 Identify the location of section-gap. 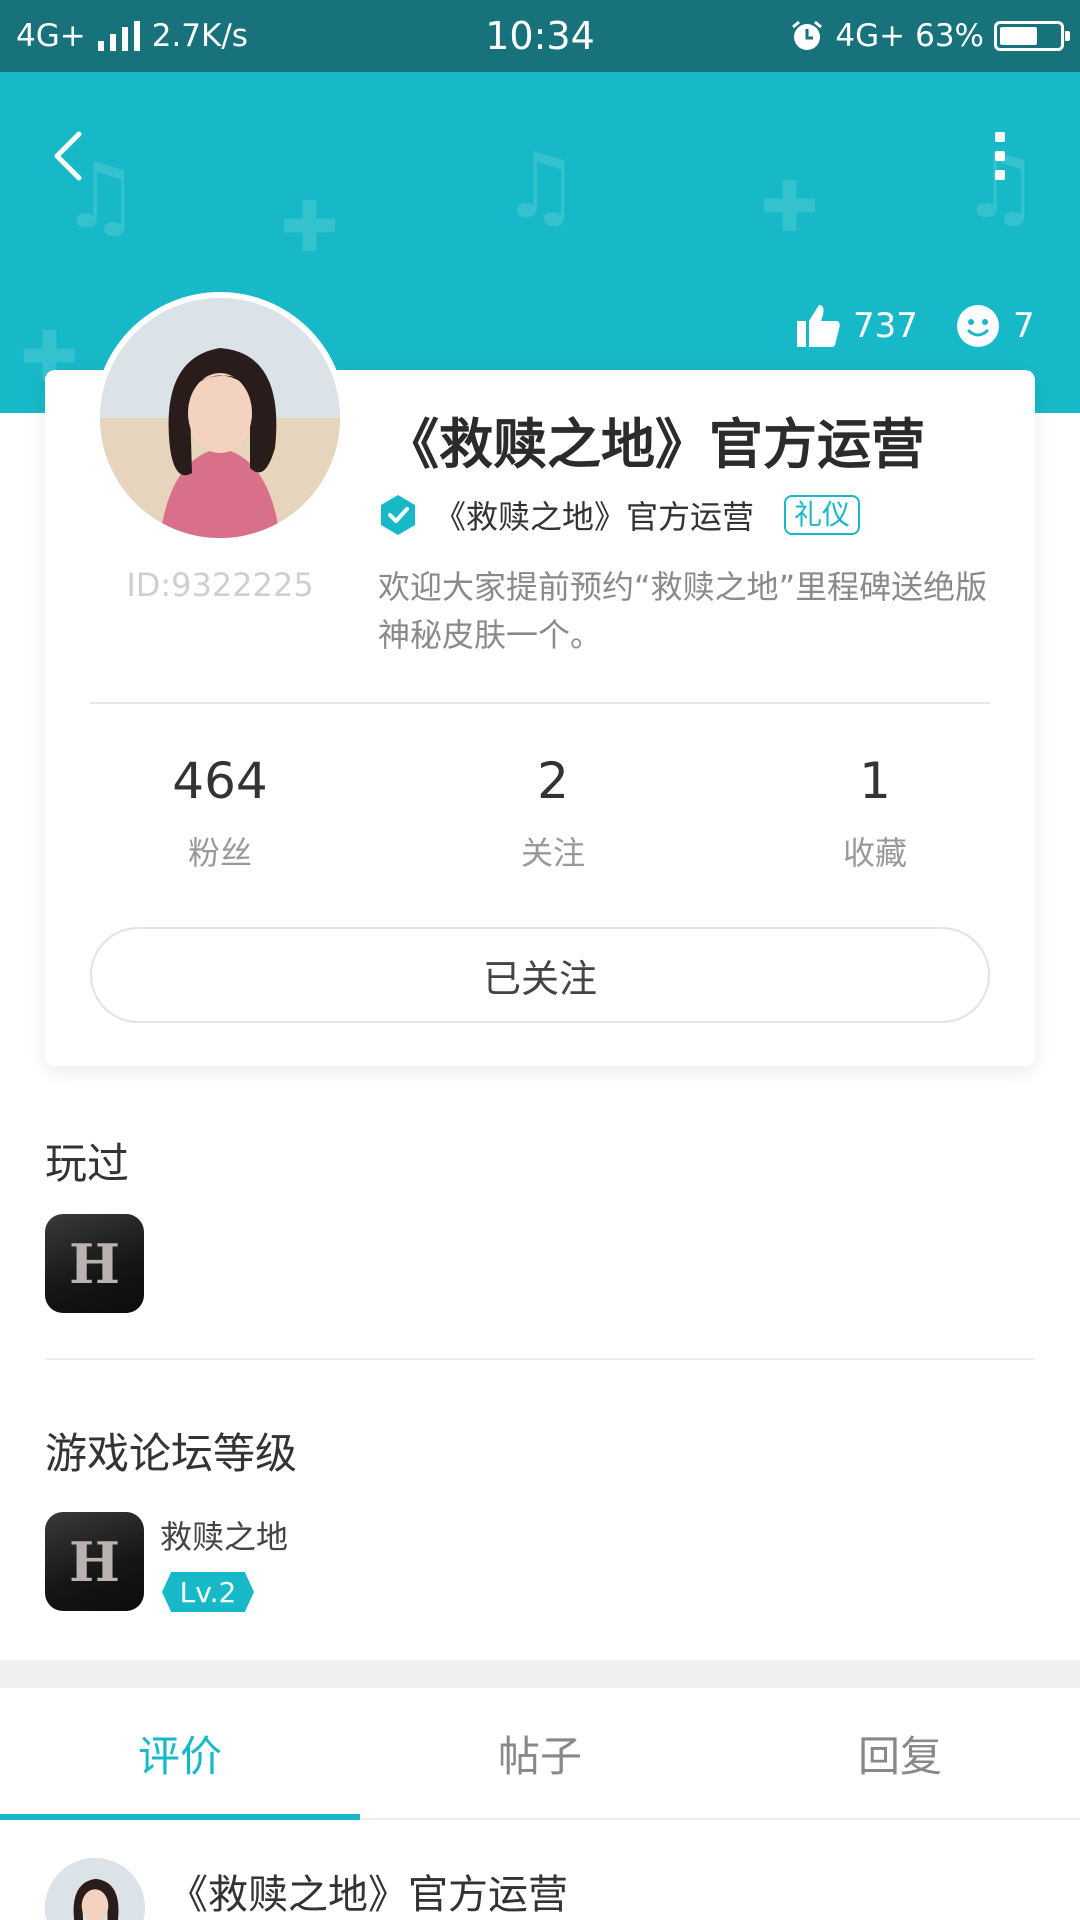
(540, 1674).